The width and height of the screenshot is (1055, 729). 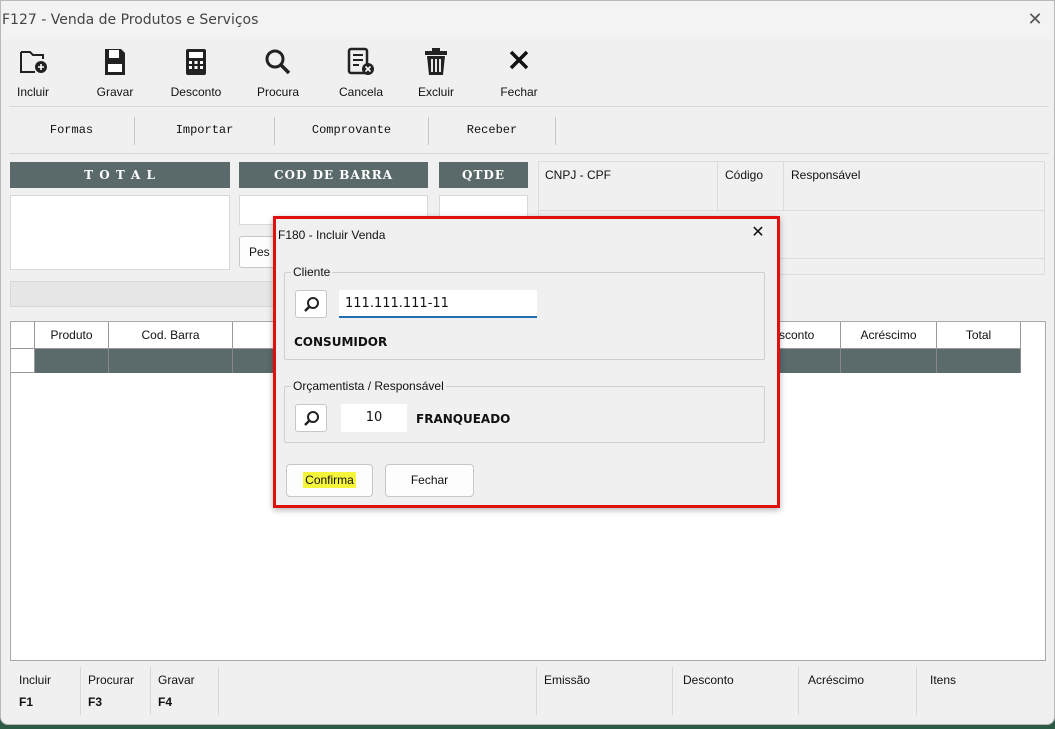 What do you see at coordinates (463, 419) in the screenshot?
I see `orcamentista-name: FRANQUEADO` at bounding box center [463, 419].